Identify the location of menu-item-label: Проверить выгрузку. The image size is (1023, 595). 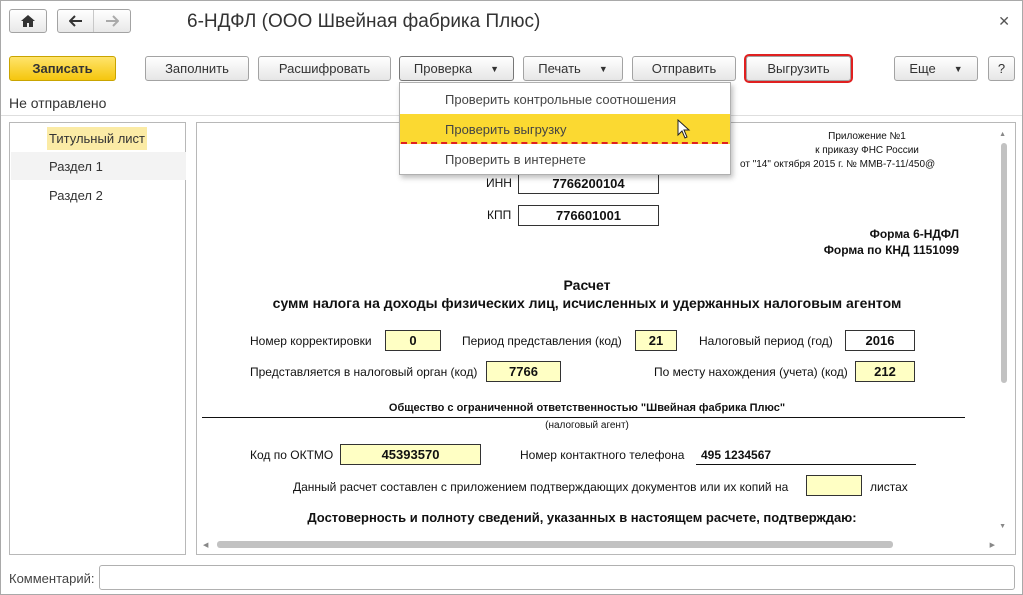
(506, 129).